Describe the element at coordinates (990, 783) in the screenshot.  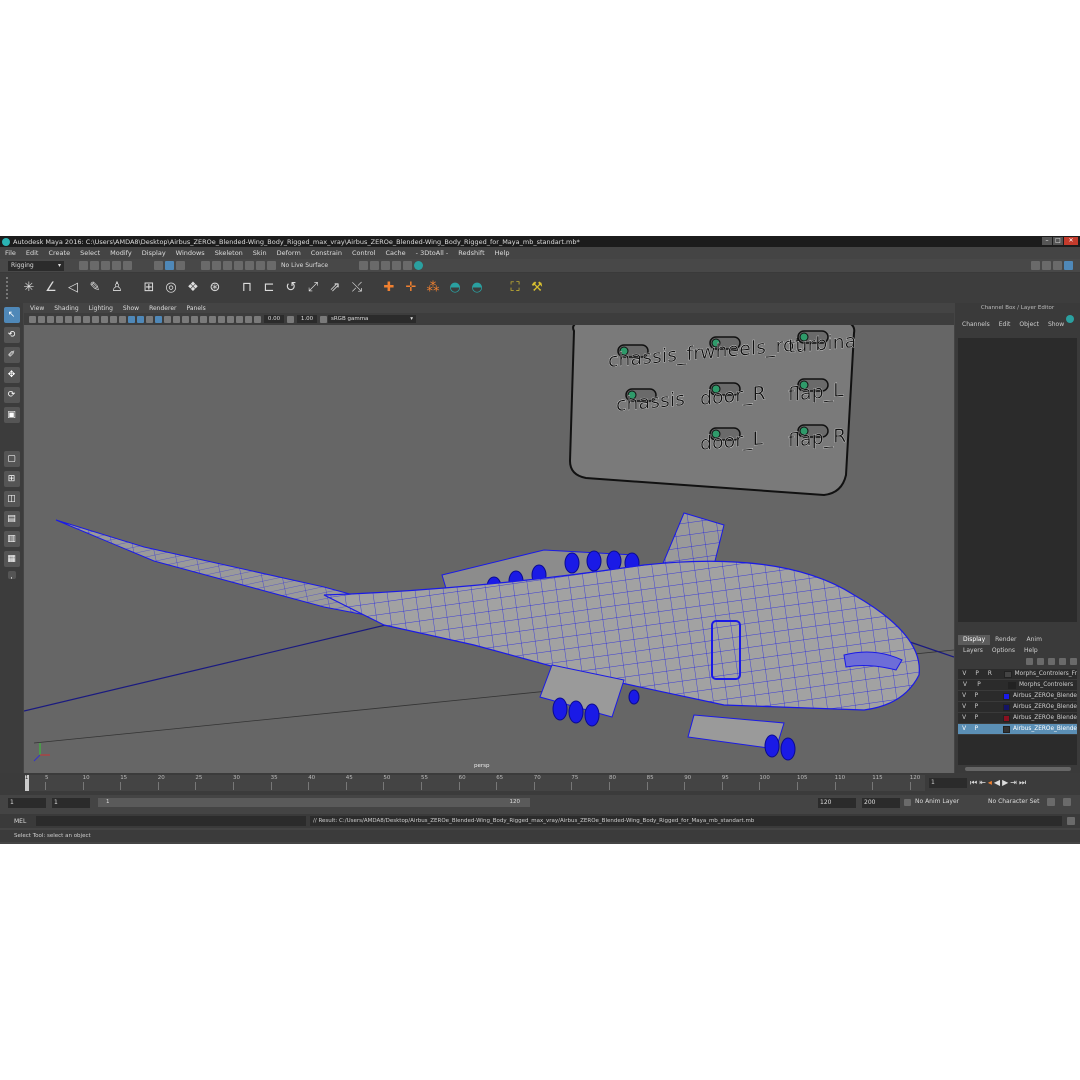
I see `step-back-frame-icon: ◂` at that location.